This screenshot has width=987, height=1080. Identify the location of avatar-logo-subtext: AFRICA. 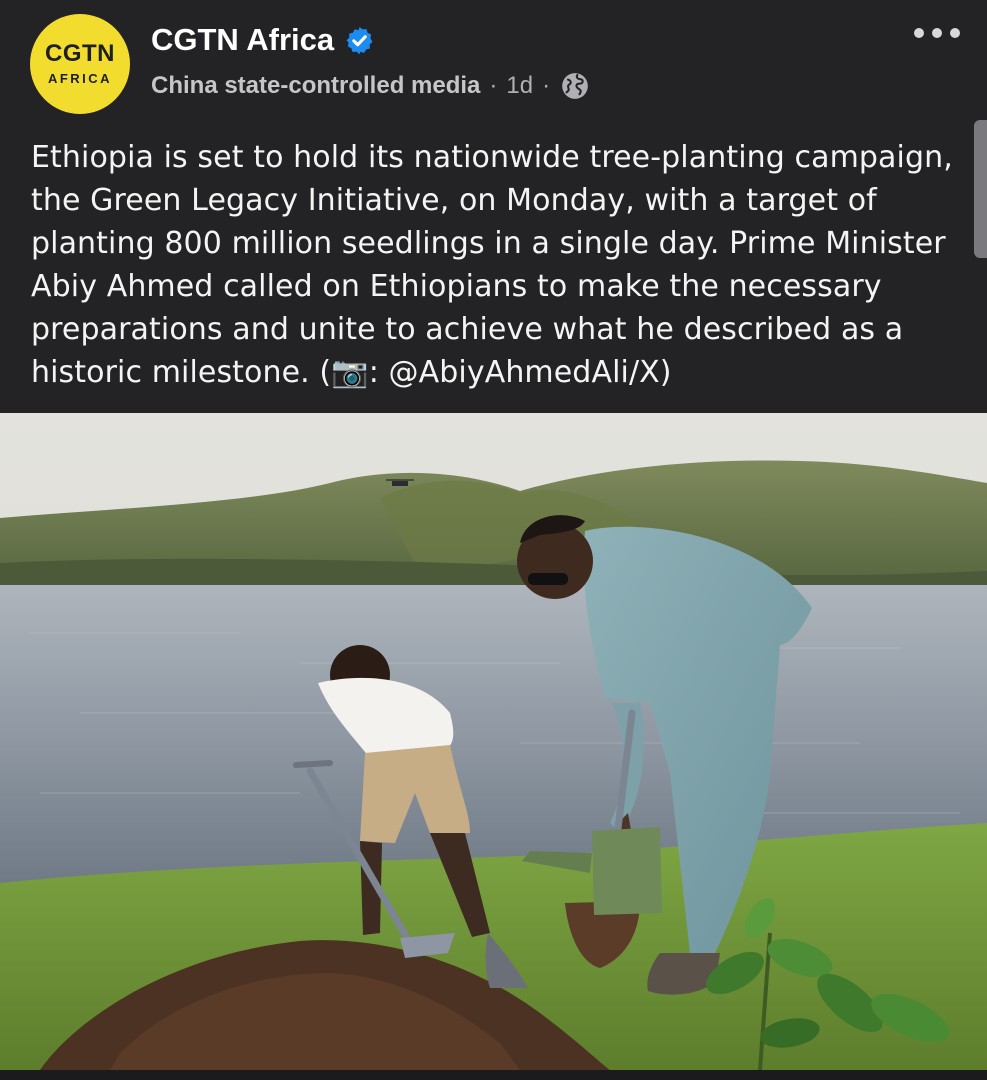
(80, 78).